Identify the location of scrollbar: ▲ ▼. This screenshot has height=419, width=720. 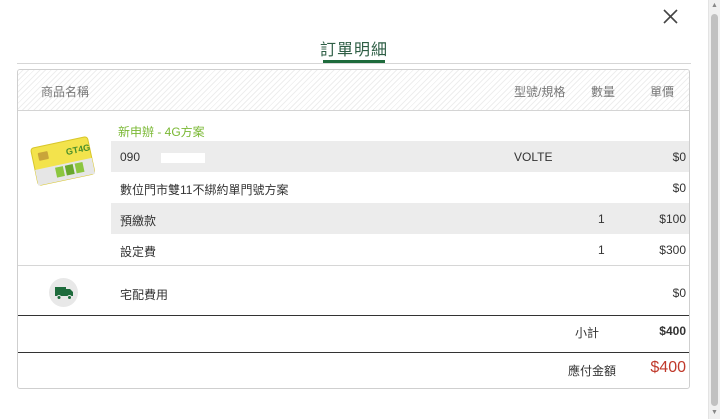
(714, 209).